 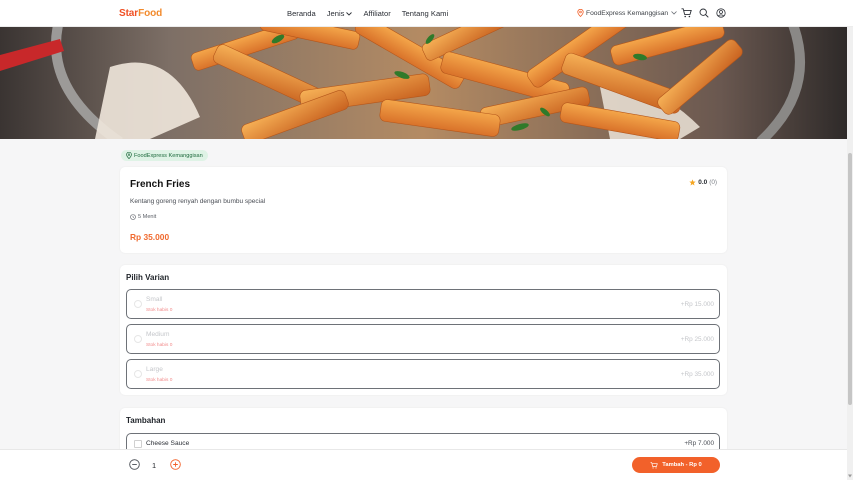 What do you see at coordinates (697, 339) in the screenshot?
I see `variant-price: +Rp 25.000` at bounding box center [697, 339].